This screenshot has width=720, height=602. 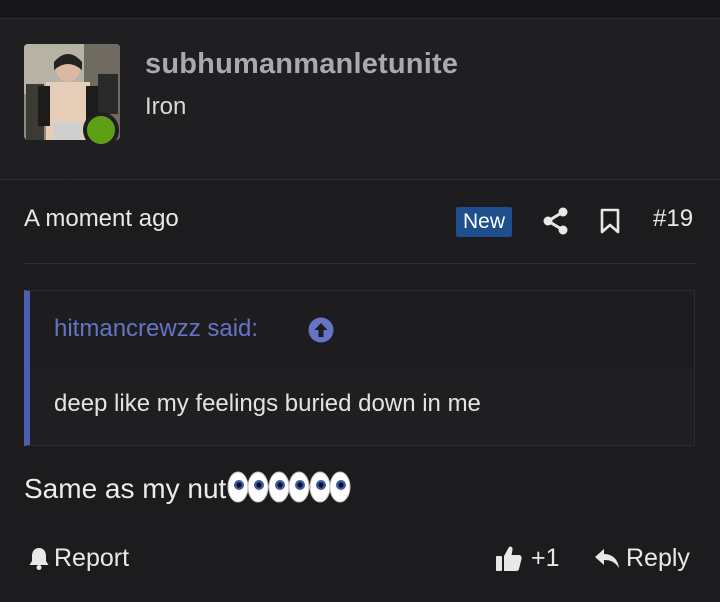 I want to click on eyes-emoji, so click(x=289, y=490).